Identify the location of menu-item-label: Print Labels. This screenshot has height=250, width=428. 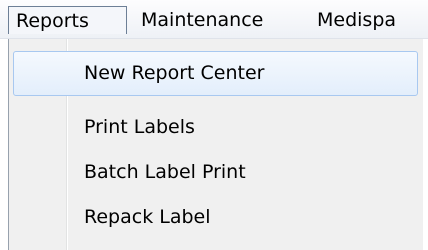
(139, 127).